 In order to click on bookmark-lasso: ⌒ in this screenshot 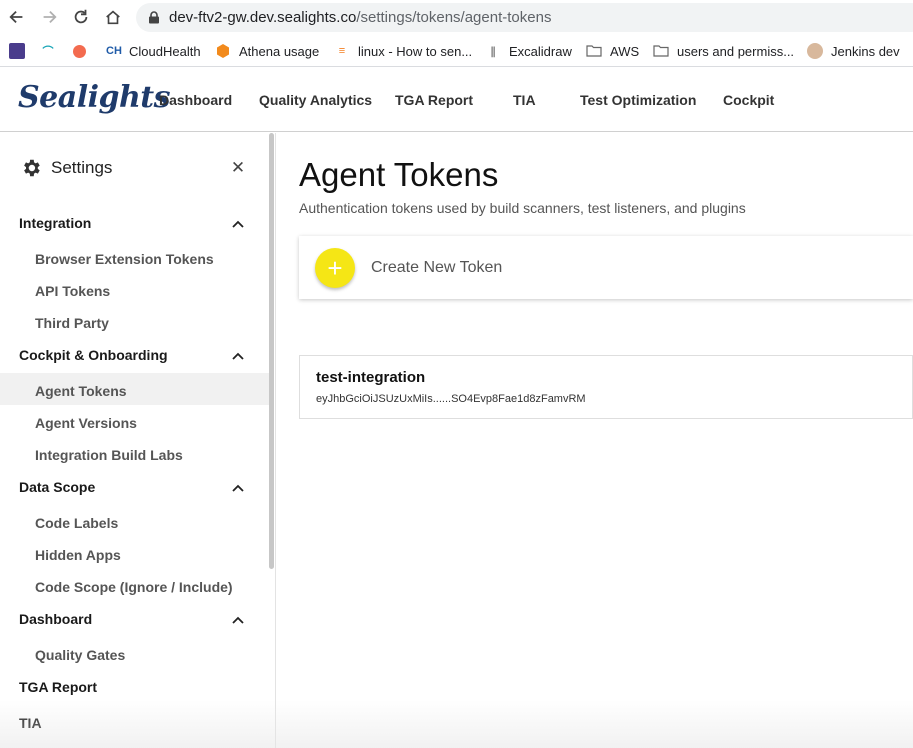, I will do `click(52, 51)`.